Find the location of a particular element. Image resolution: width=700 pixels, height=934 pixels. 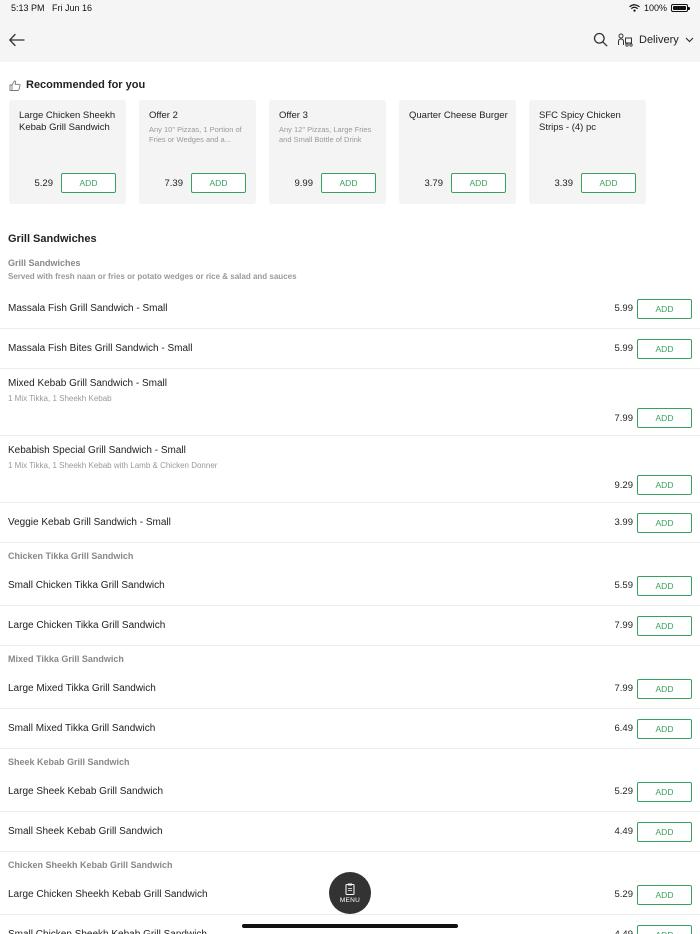

category-label: Chicken Tikka Grill Sandwich is located at coordinates (71, 556).